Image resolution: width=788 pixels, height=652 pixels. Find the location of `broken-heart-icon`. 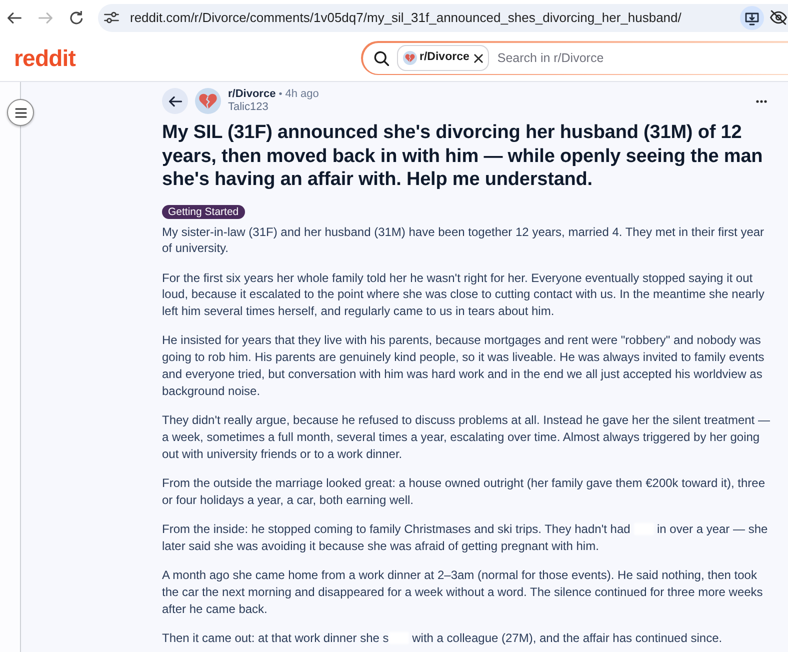

broken-heart-icon is located at coordinates (409, 58).